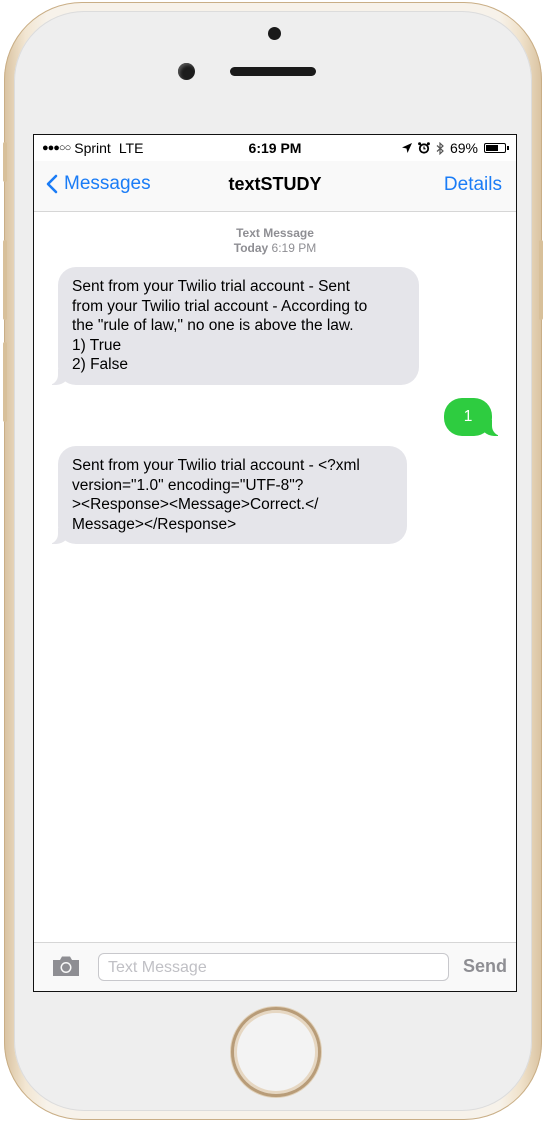  I want to click on timestamp-day: Today, so click(251, 248).